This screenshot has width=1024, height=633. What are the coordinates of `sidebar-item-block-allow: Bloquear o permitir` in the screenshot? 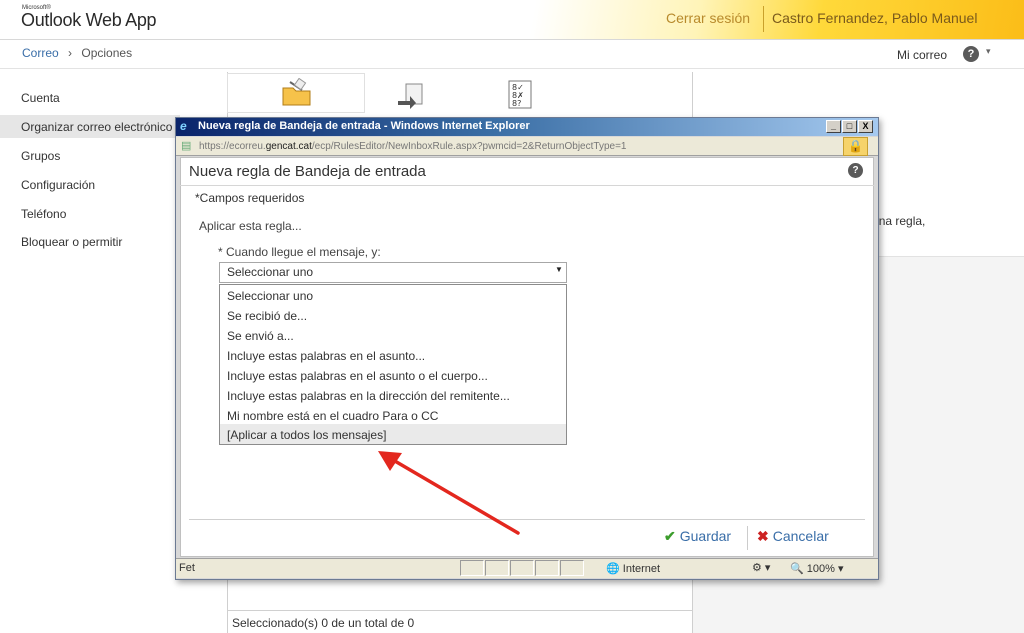 It's located at (71, 242).